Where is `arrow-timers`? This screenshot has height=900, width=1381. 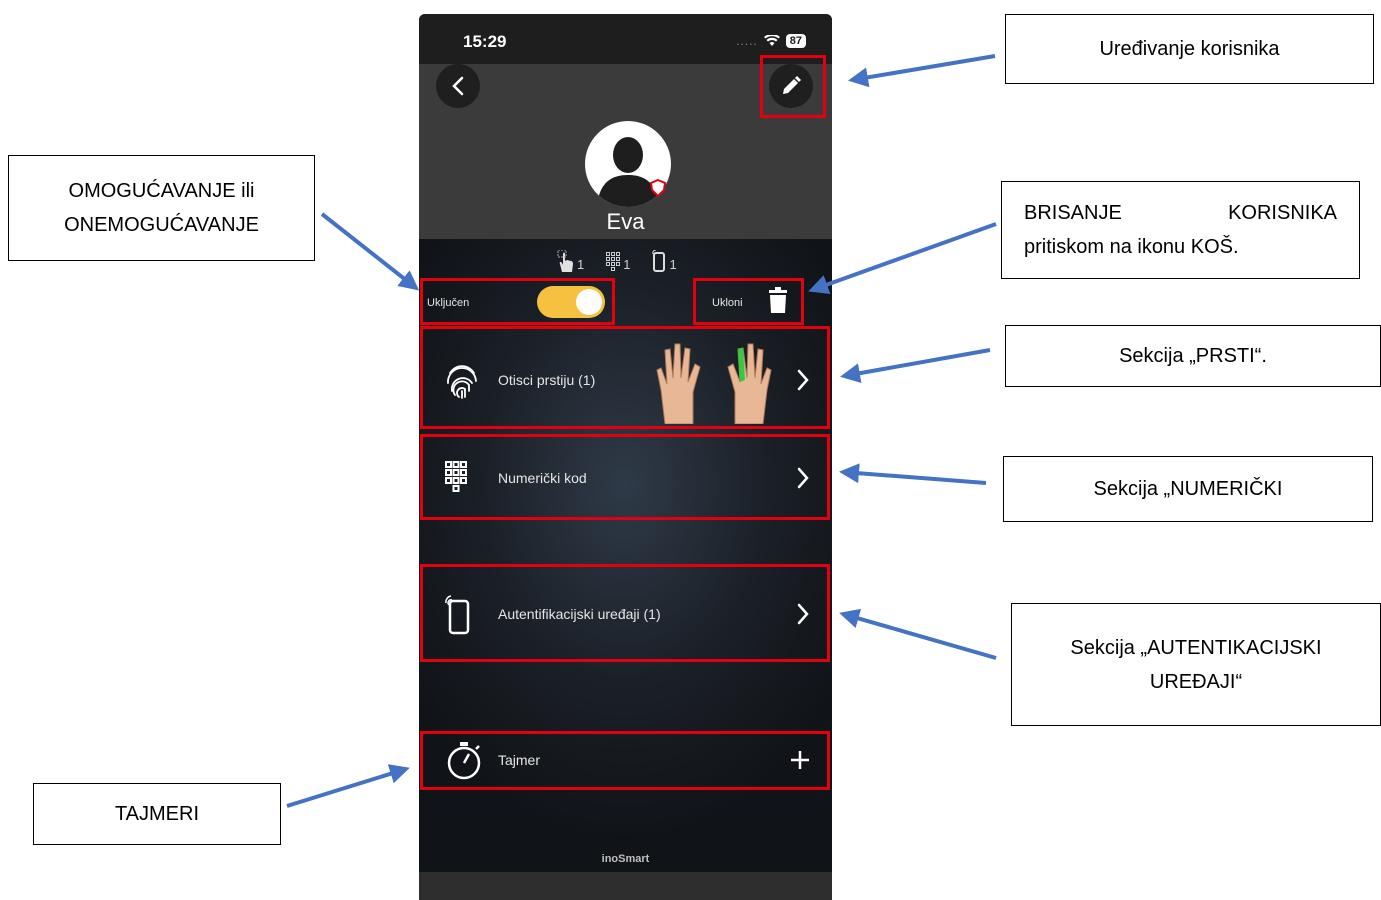 arrow-timers is located at coordinates (348, 786).